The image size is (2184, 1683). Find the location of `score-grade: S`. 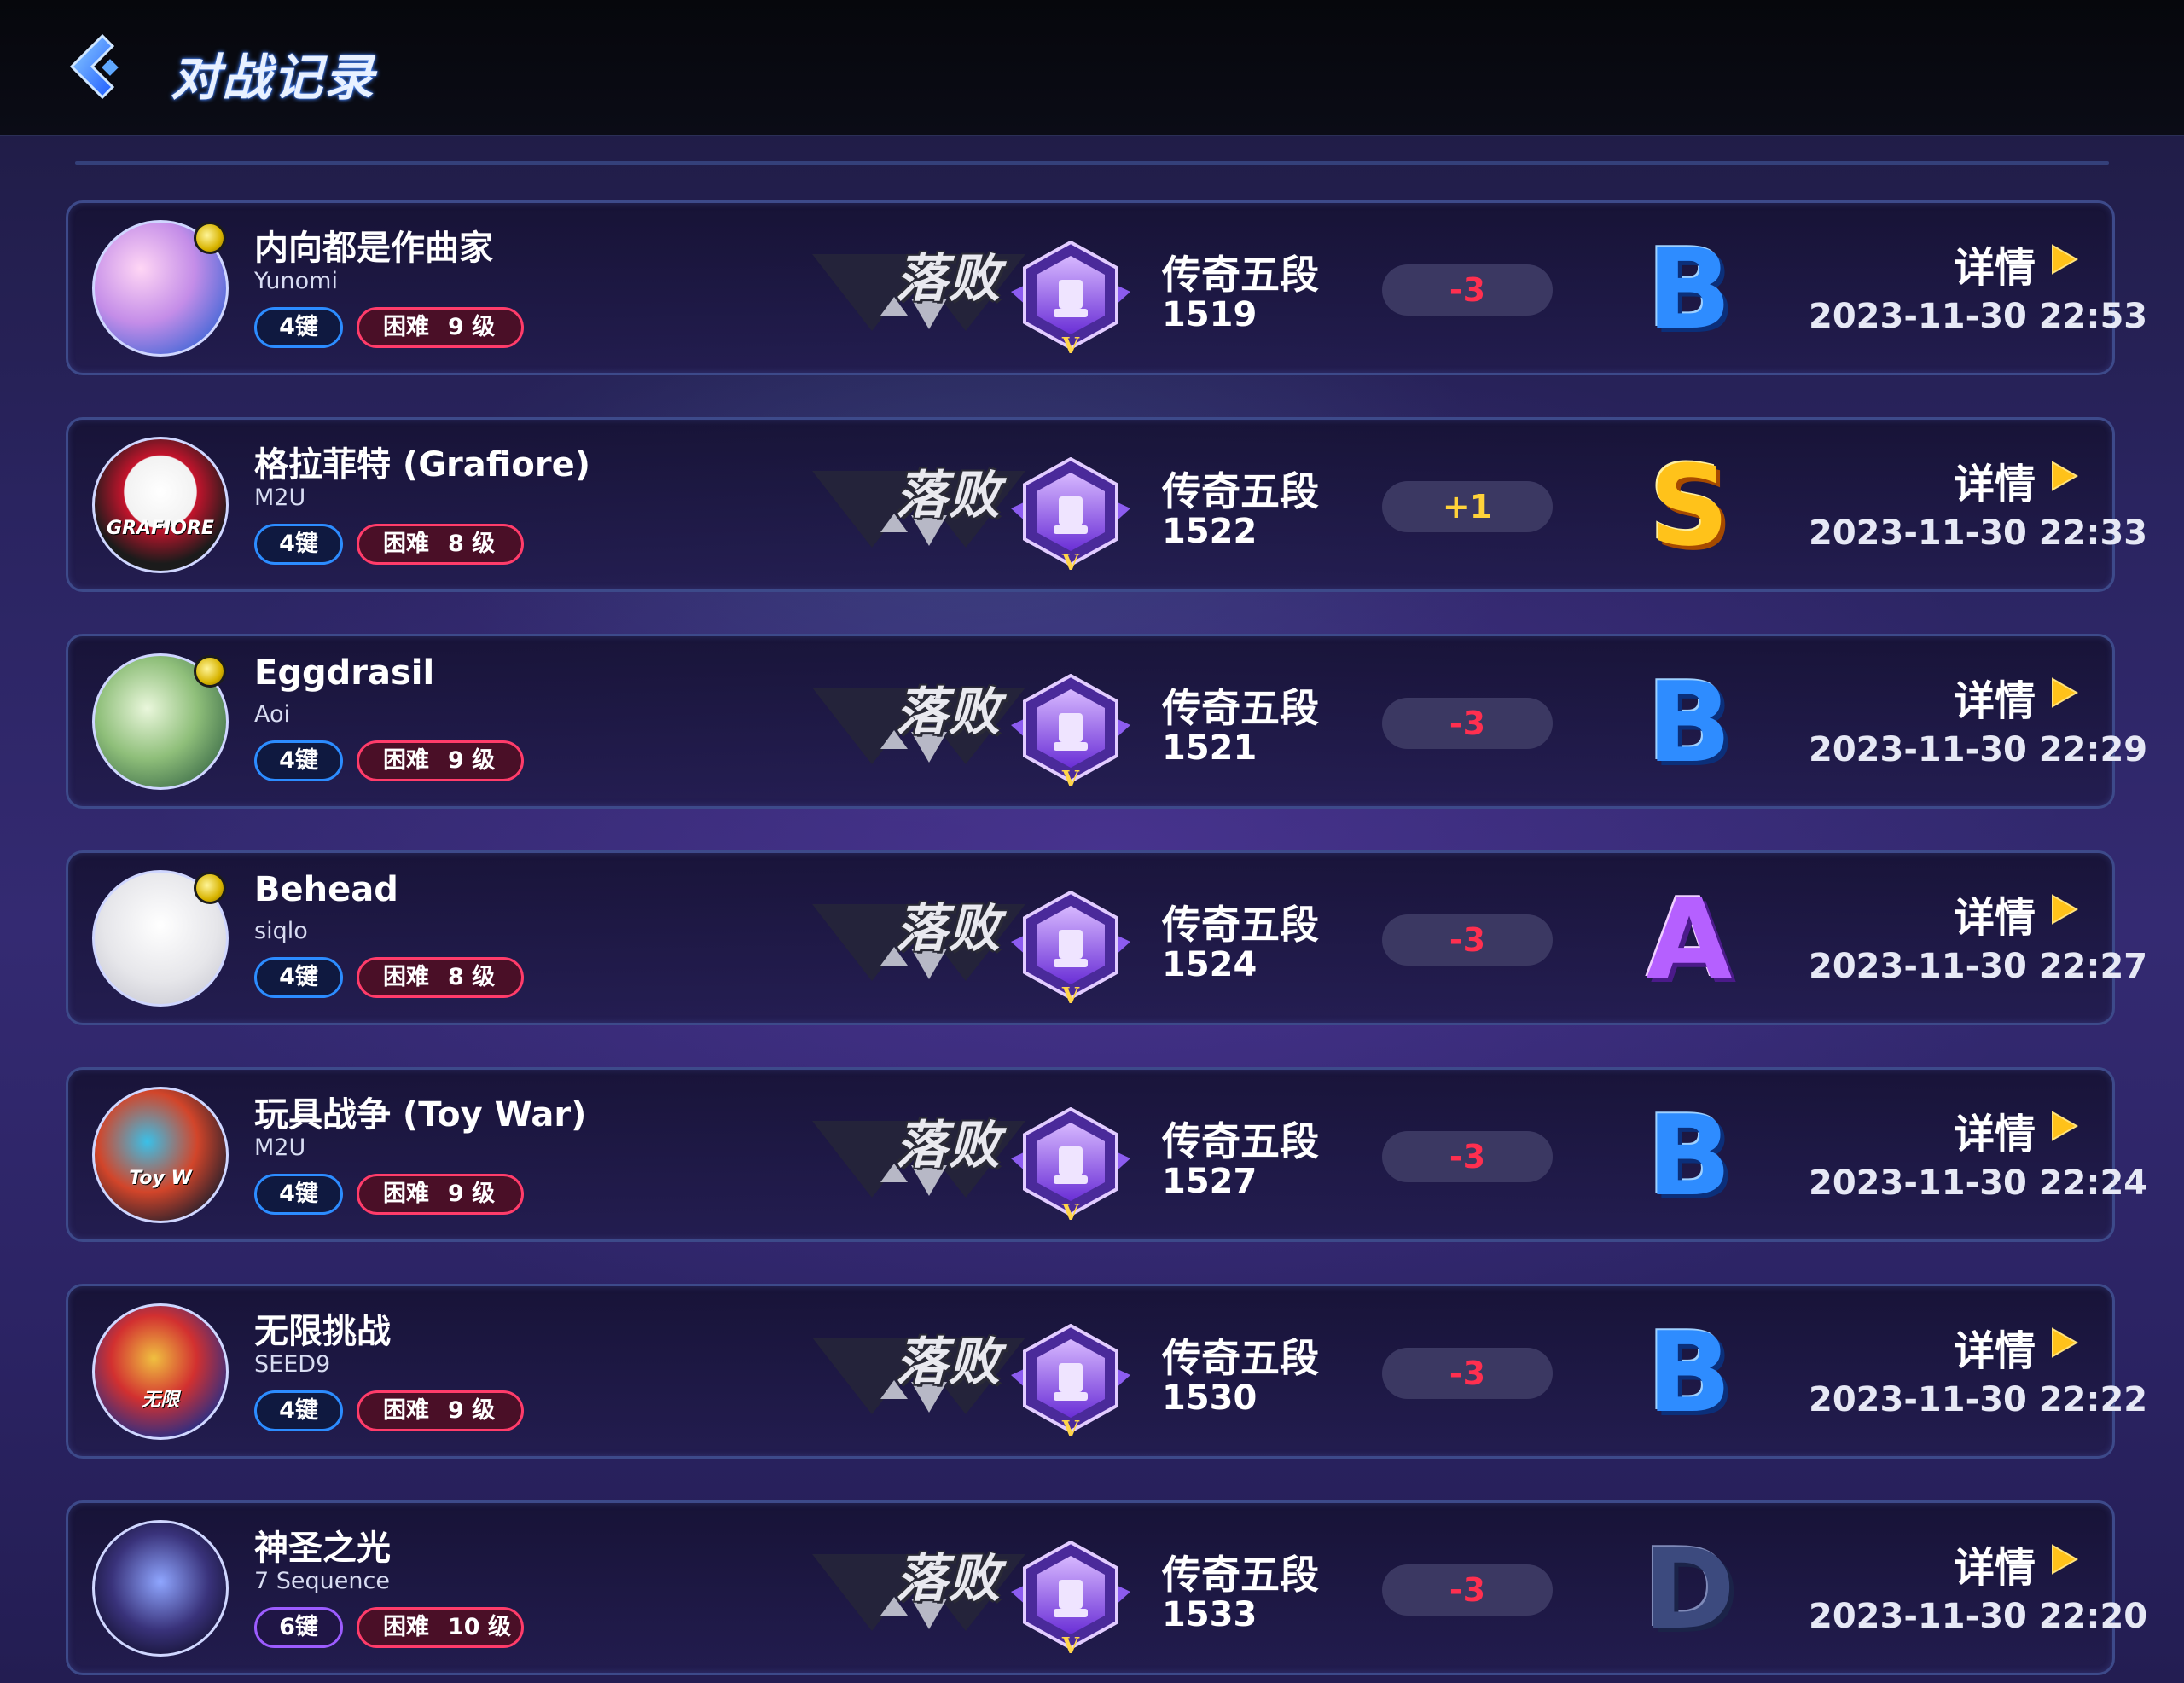

score-grade: S is located at coordinates (1689, 506).